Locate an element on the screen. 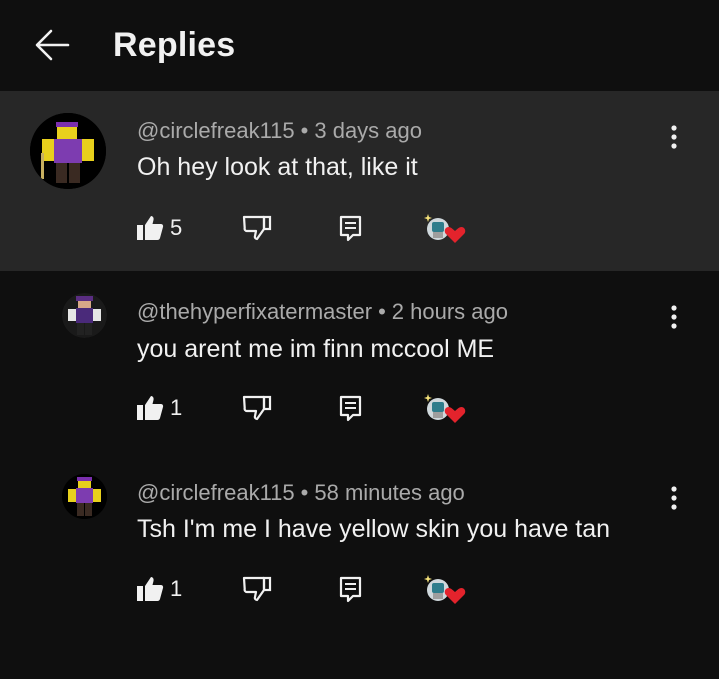  timestamp: 2 hours ago is located at coordinates (449, 311).